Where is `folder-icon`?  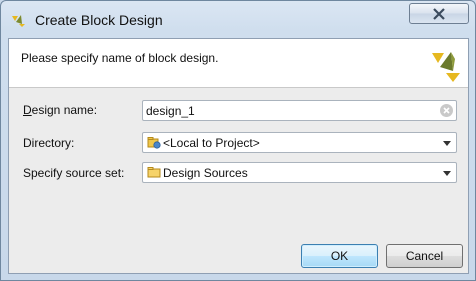 folder-icon is located at coordinates (154, 172).